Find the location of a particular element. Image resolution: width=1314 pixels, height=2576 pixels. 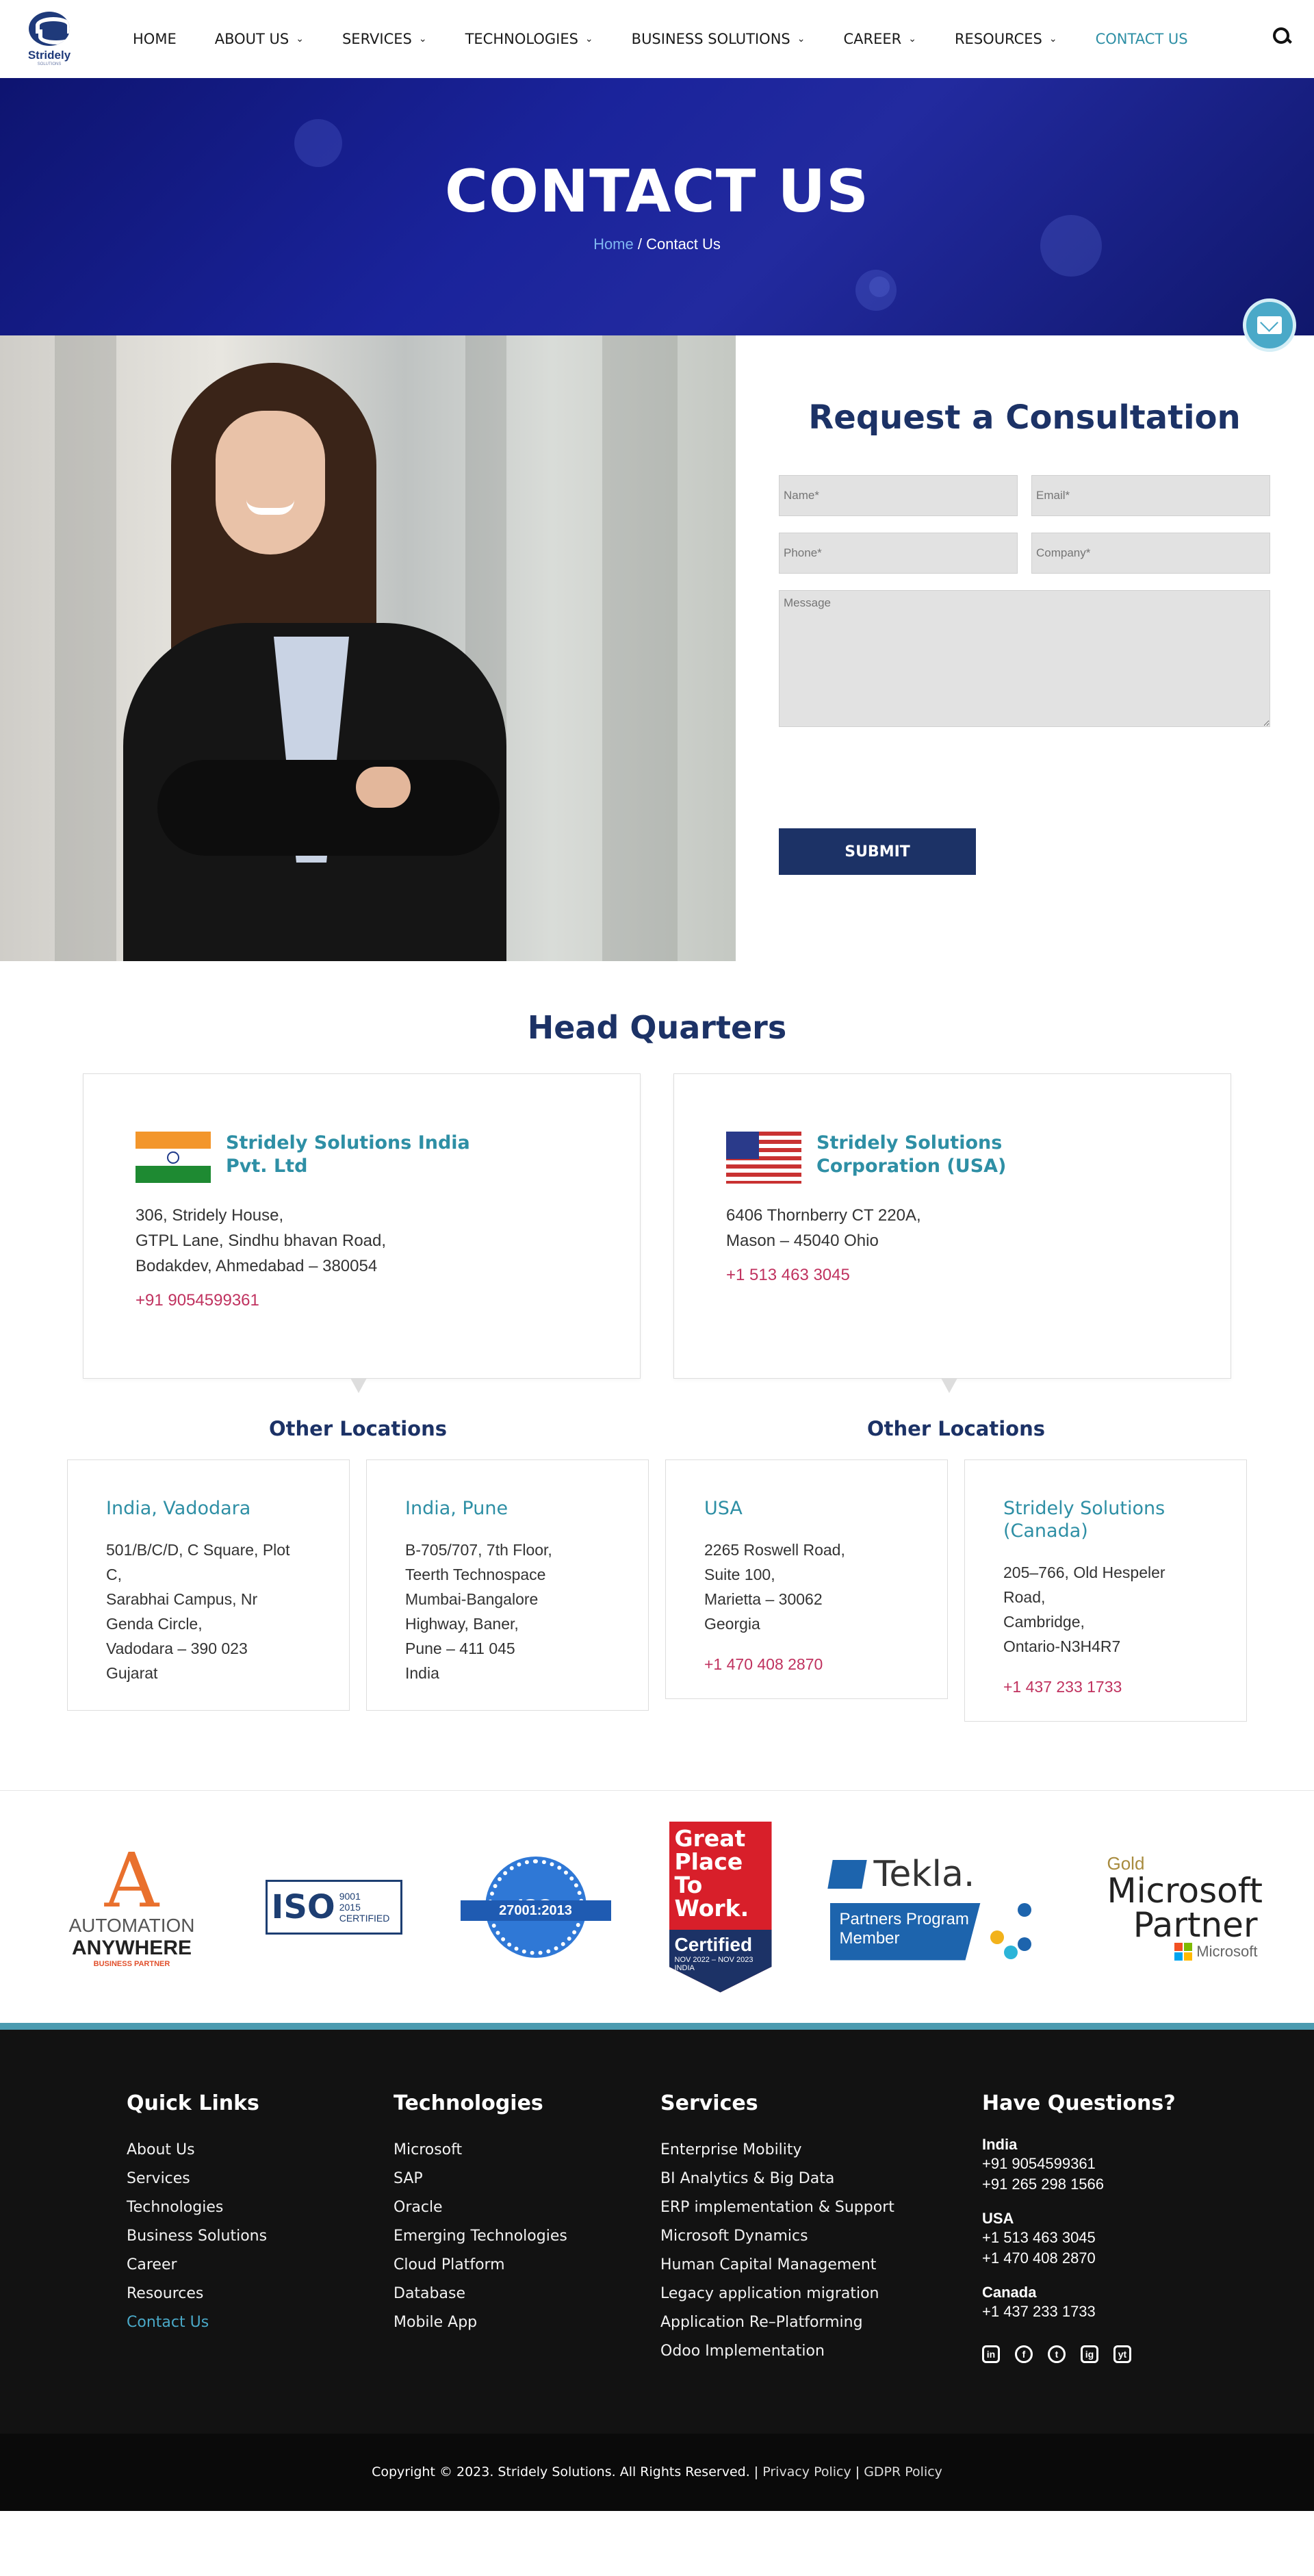

footer-link: Technologies is located at coordinates (260, 2207).